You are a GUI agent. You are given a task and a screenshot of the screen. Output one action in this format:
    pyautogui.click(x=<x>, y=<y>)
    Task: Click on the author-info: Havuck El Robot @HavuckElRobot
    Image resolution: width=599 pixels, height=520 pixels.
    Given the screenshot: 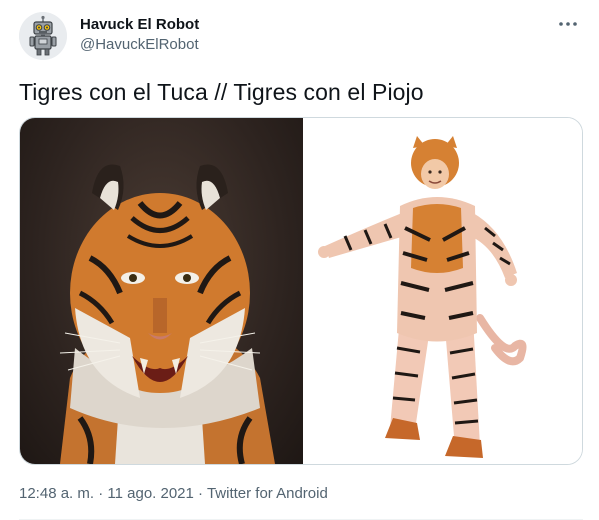 What is the action you would take?
    pyautogui.click(x=139, y=35)
    